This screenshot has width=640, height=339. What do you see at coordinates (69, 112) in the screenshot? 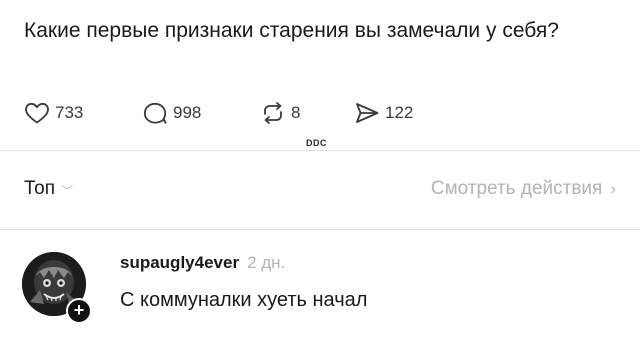
I see `like-count: 733` at bounding box center [69, 112].